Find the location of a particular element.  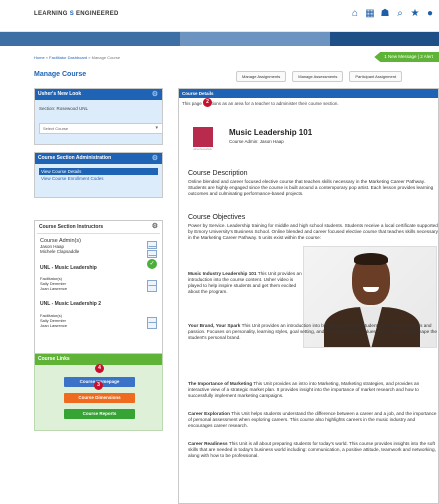

course-logo-mark is located at coordinates (203, 137).